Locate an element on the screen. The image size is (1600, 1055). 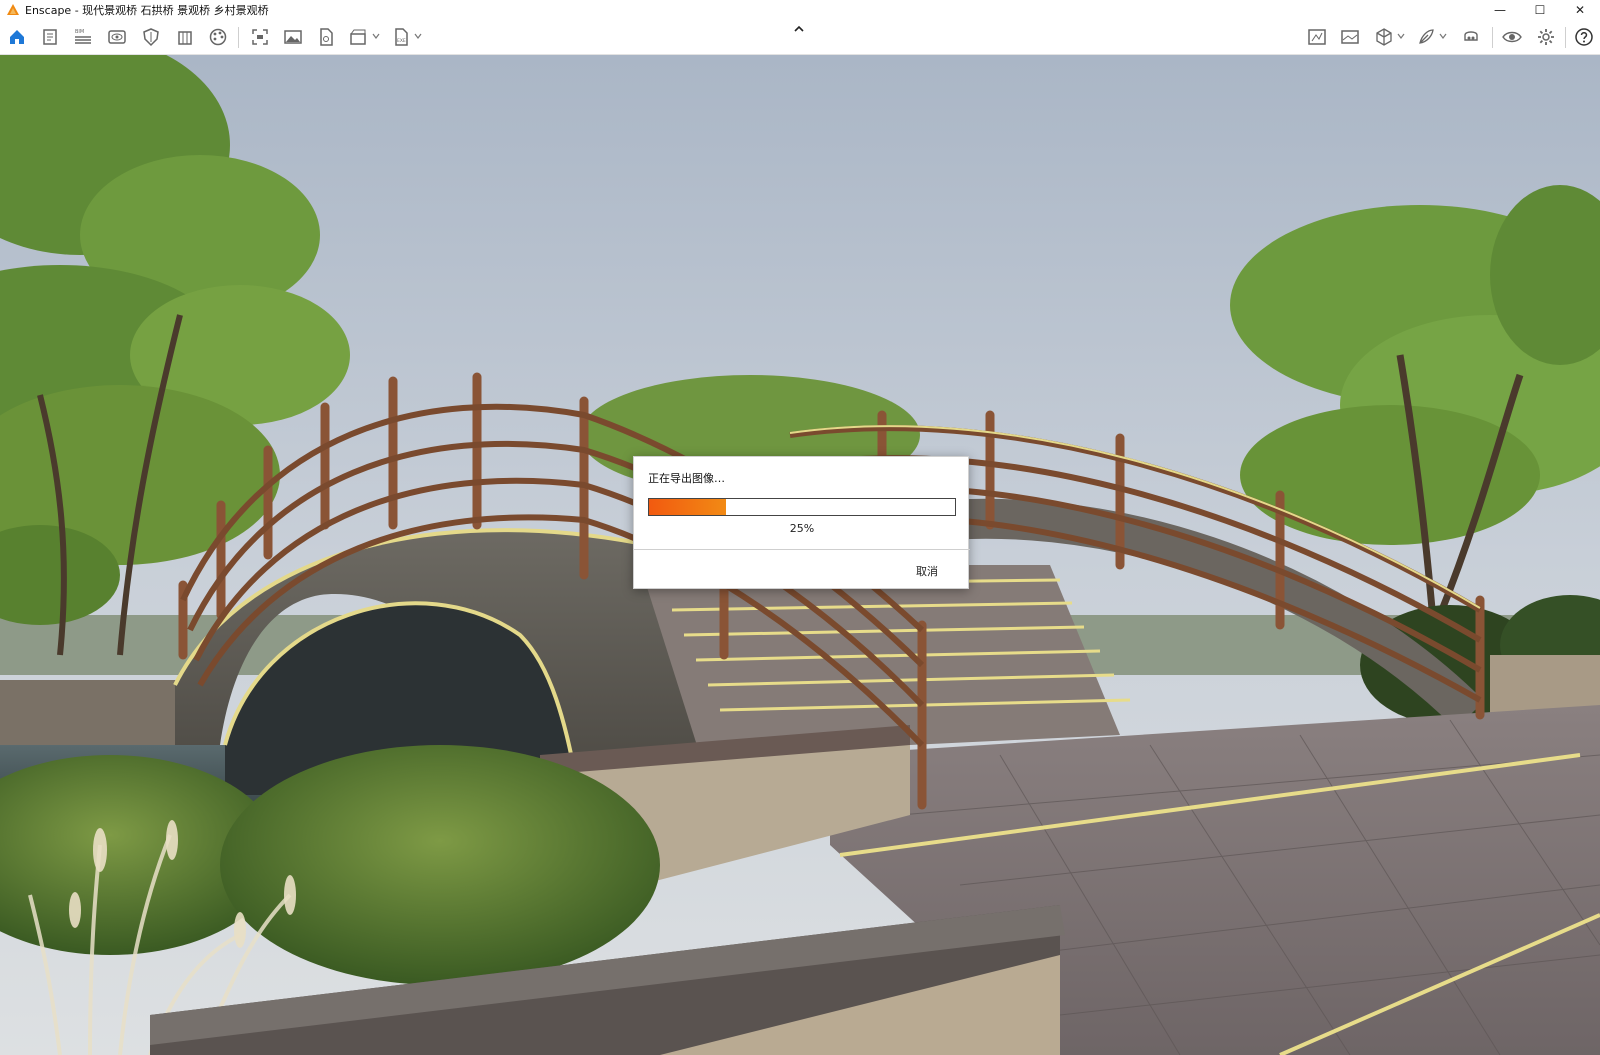
video-icon is located at coordinates (359, 37).